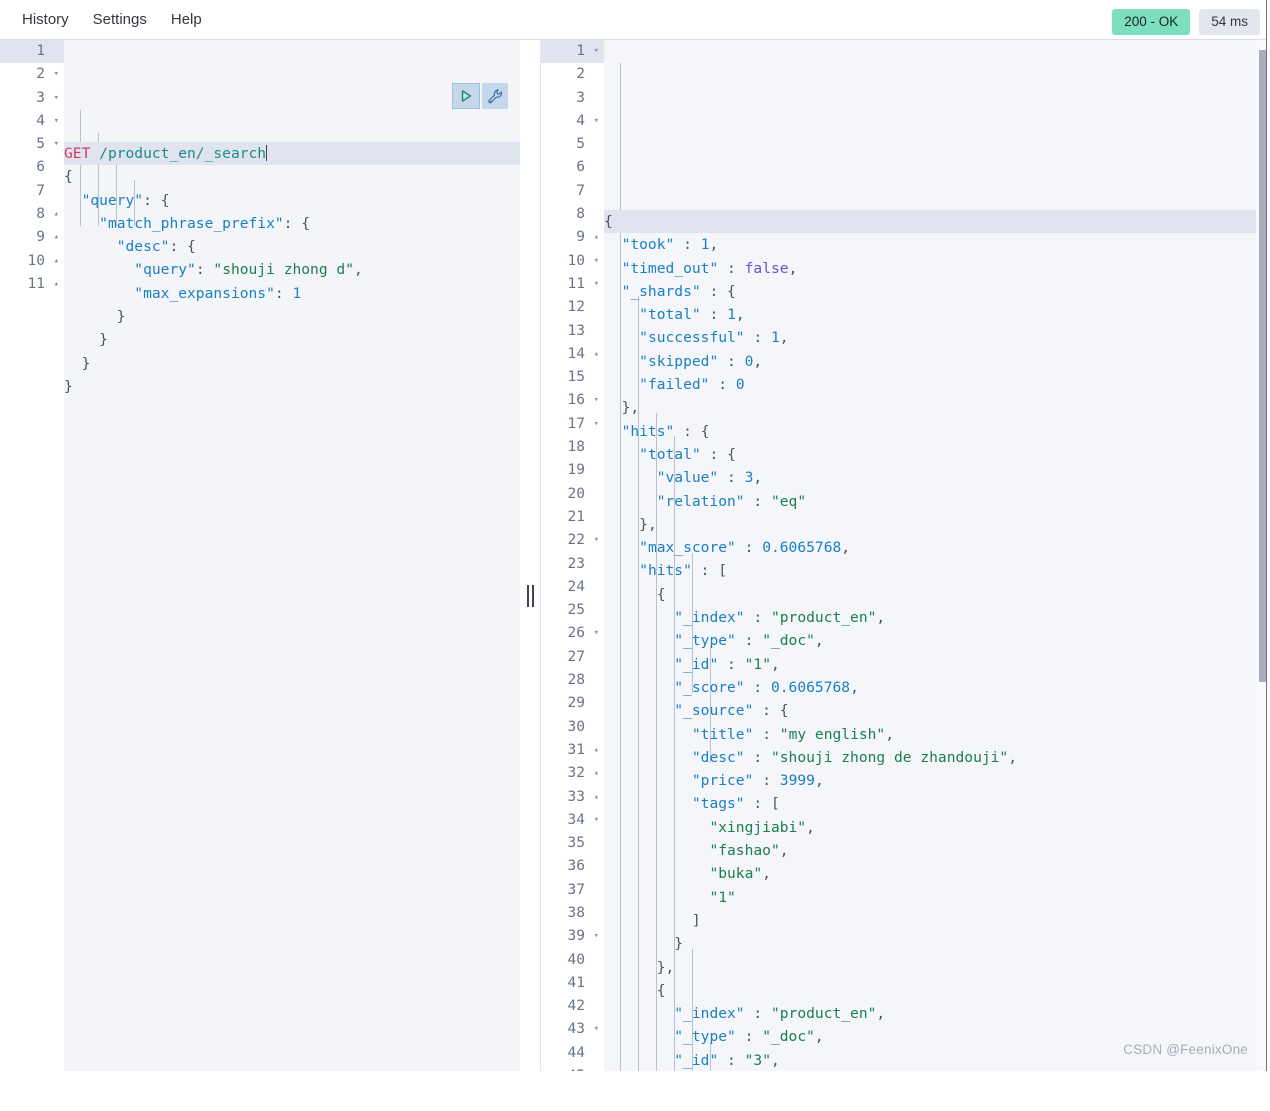  What do you see at coordinates (120, 19) in the screenshot?
I see `menu-item-settings: Settings` at bounding box center [120, 19].